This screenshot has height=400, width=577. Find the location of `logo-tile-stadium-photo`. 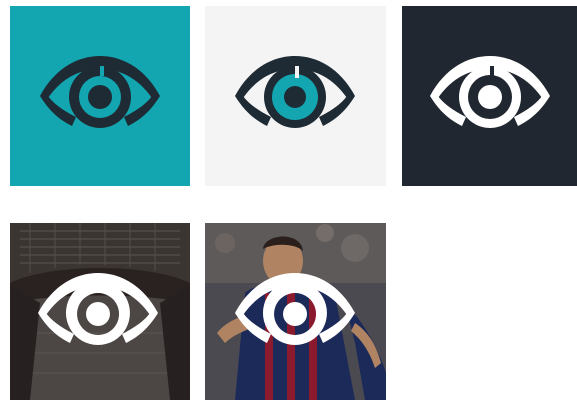

logo-tile-stadium-photo is located at coordinates (100, 311).